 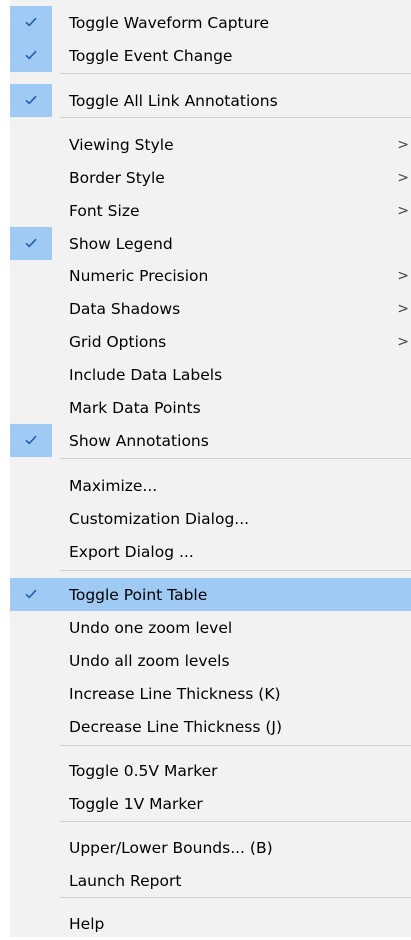 I want to click on menu-item-show-annotations: Show Annotations, so click(x=210, y=440).